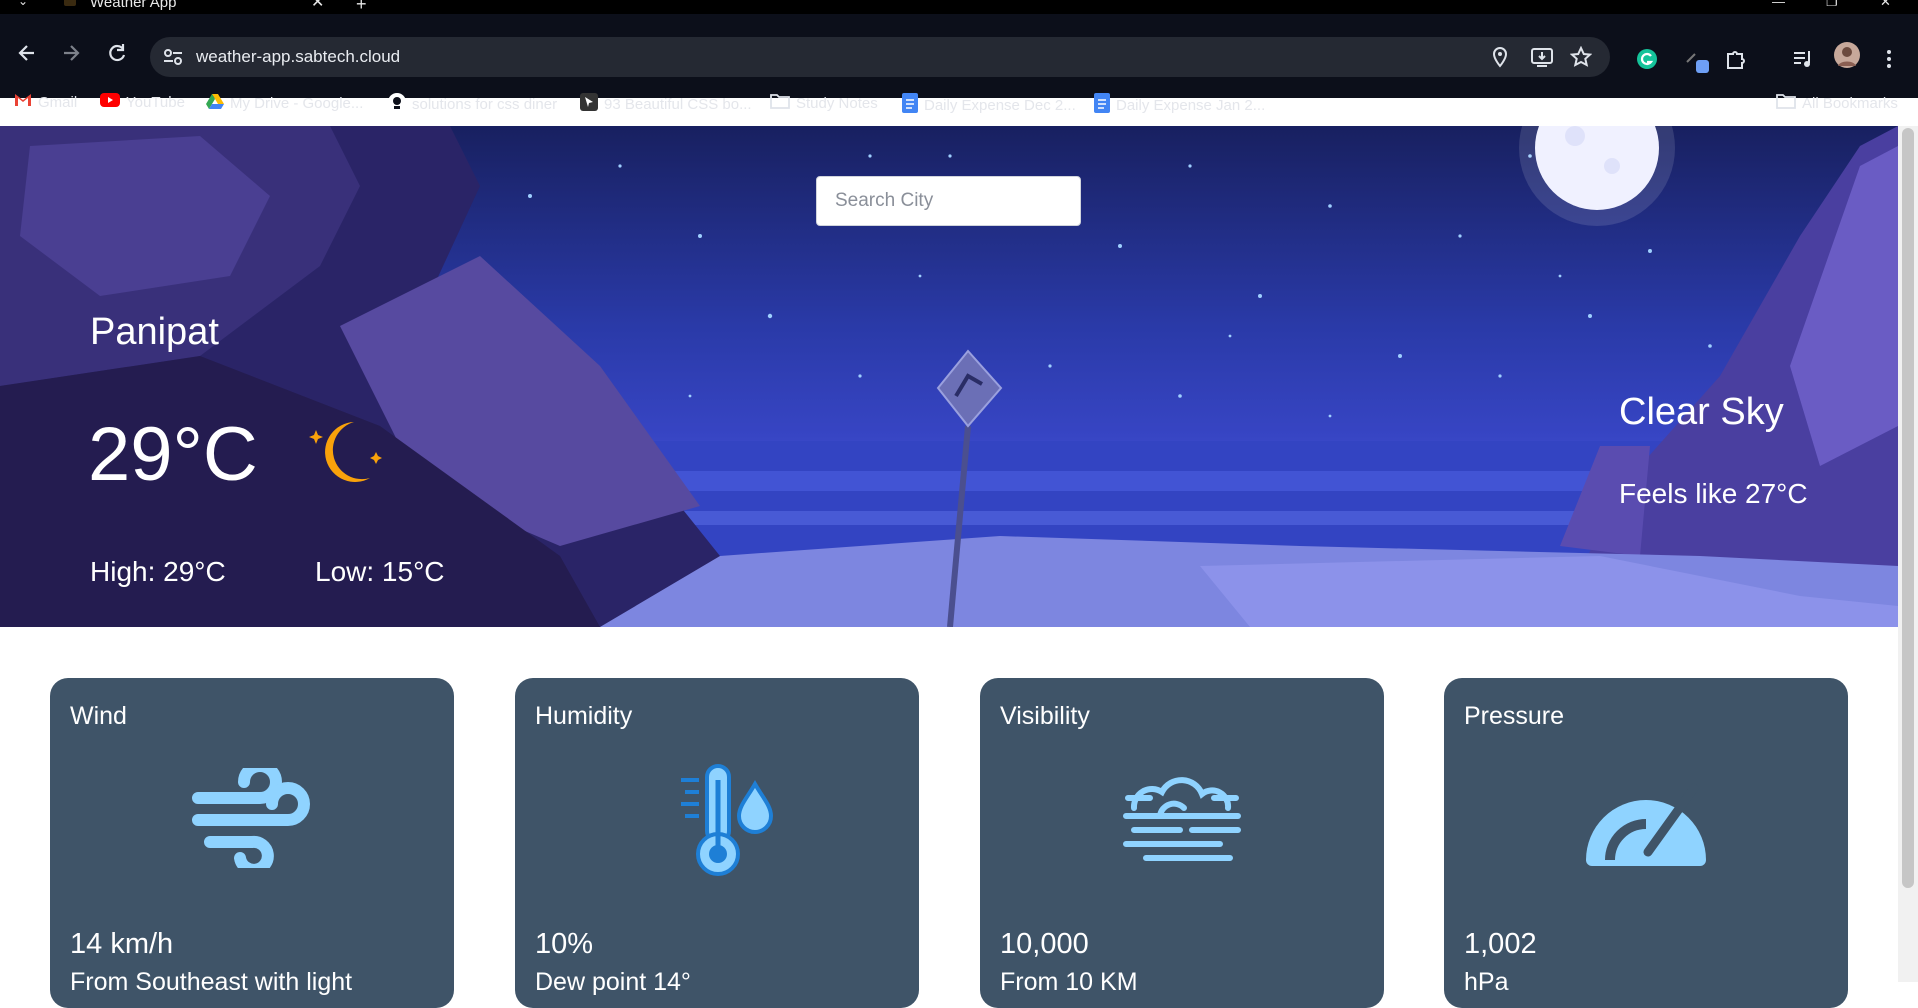 The width and height of the screenshot is (1918, 1008). I want to click on google-drive-icon, so click(215, 103).